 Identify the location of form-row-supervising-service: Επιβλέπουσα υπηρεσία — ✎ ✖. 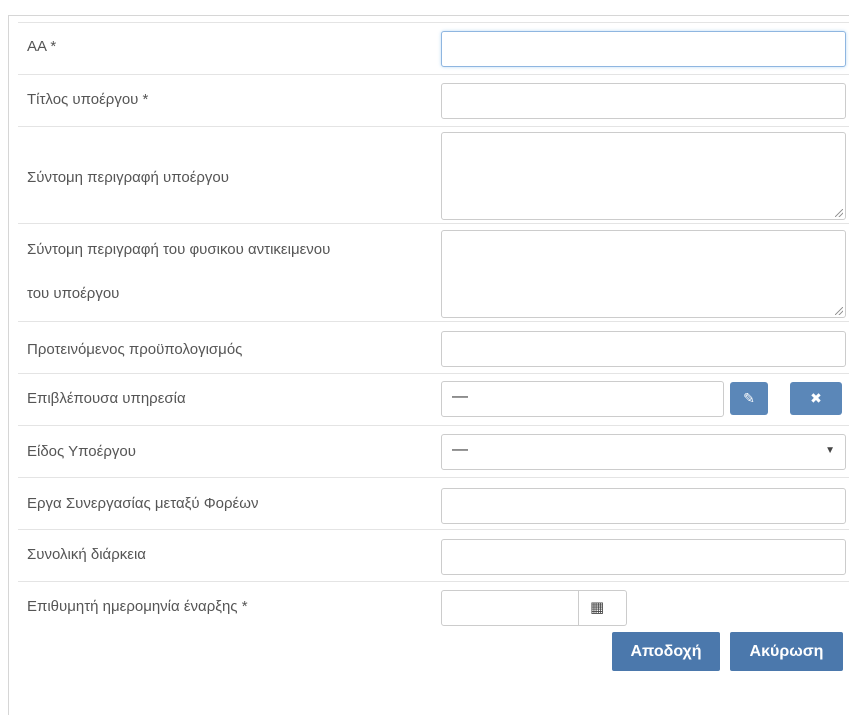
(433, 399).